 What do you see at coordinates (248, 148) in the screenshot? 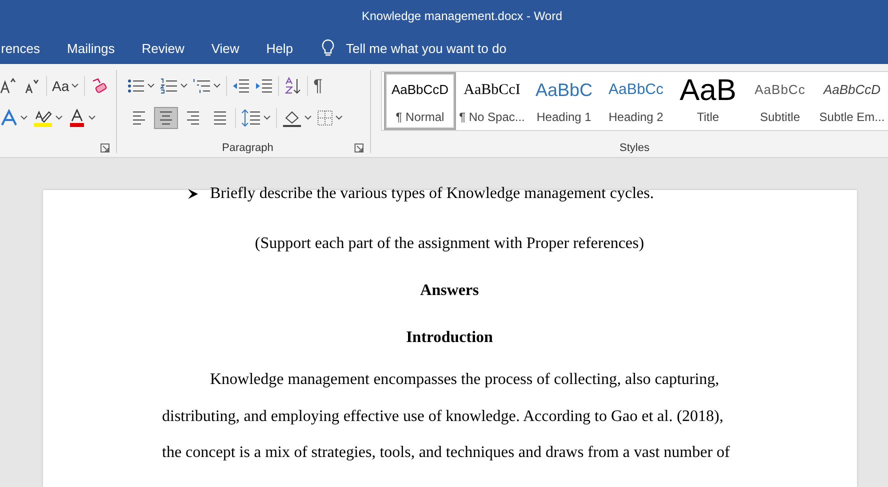
I see `group-label: Paragraph` at bounding box center [248, 148].